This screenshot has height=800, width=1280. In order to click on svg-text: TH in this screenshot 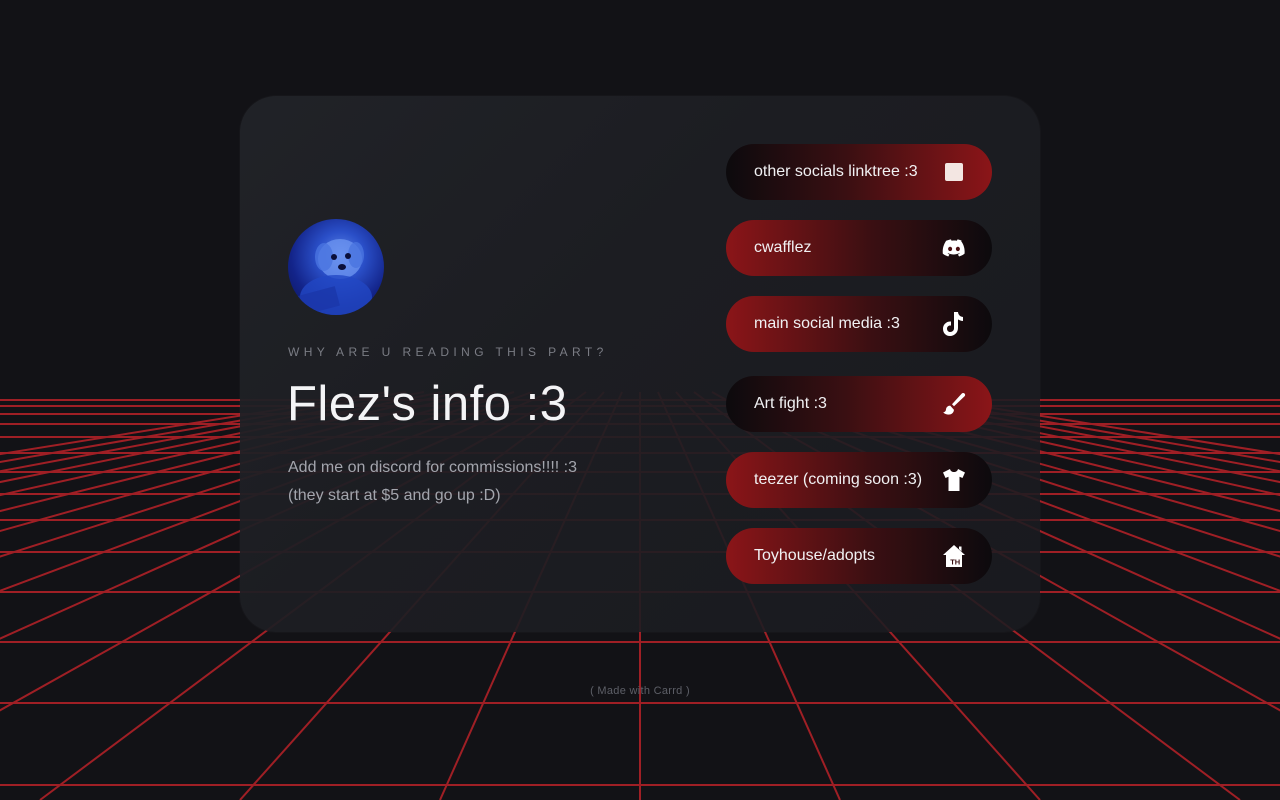, I will do `click(955, 562)`.